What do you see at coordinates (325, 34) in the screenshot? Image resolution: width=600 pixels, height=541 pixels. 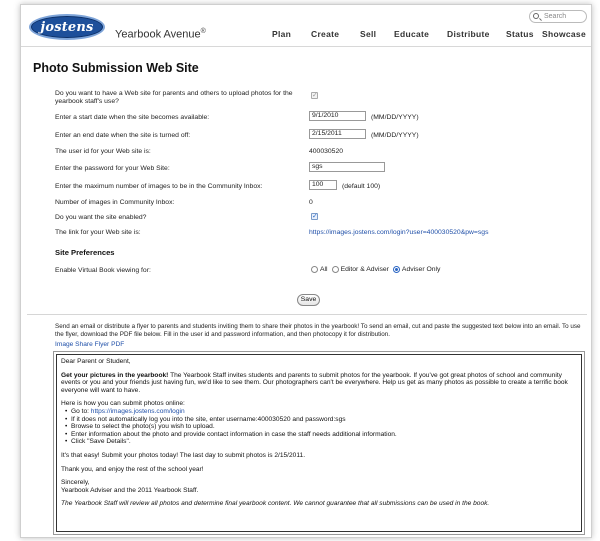 I see `nav-create: Create` at bounding box center [325, 34].